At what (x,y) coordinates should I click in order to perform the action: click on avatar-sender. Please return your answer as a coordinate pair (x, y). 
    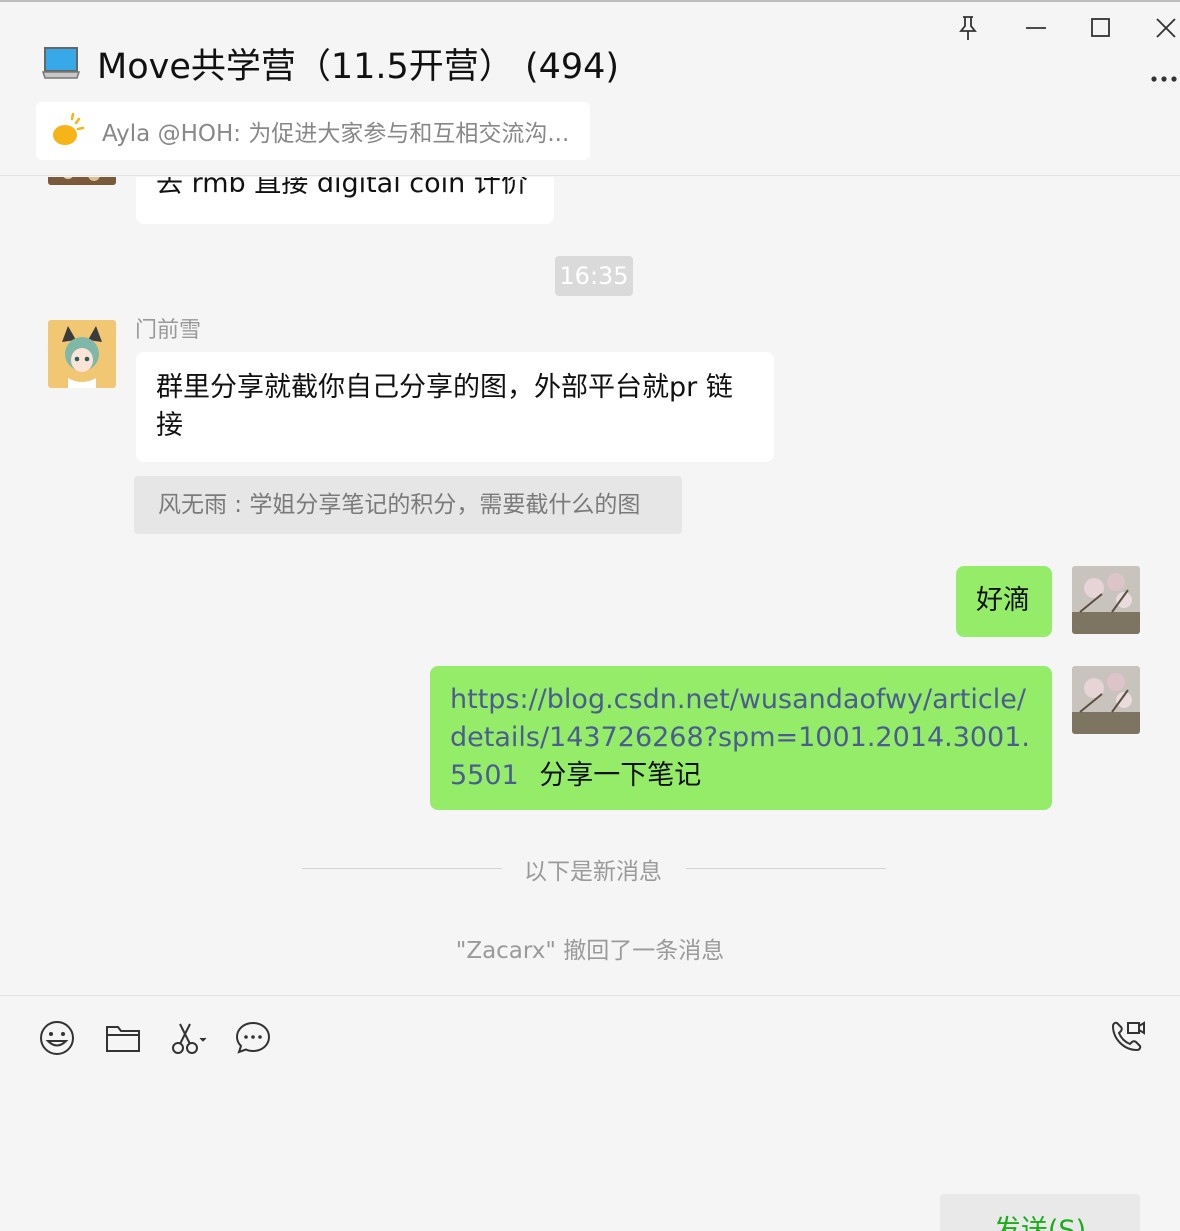
    Looking at the image, I should click on (82, 354).